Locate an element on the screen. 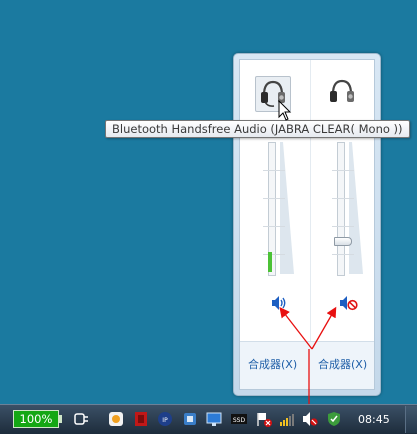  signal-bars-icon is located at coordinates (287, 419).